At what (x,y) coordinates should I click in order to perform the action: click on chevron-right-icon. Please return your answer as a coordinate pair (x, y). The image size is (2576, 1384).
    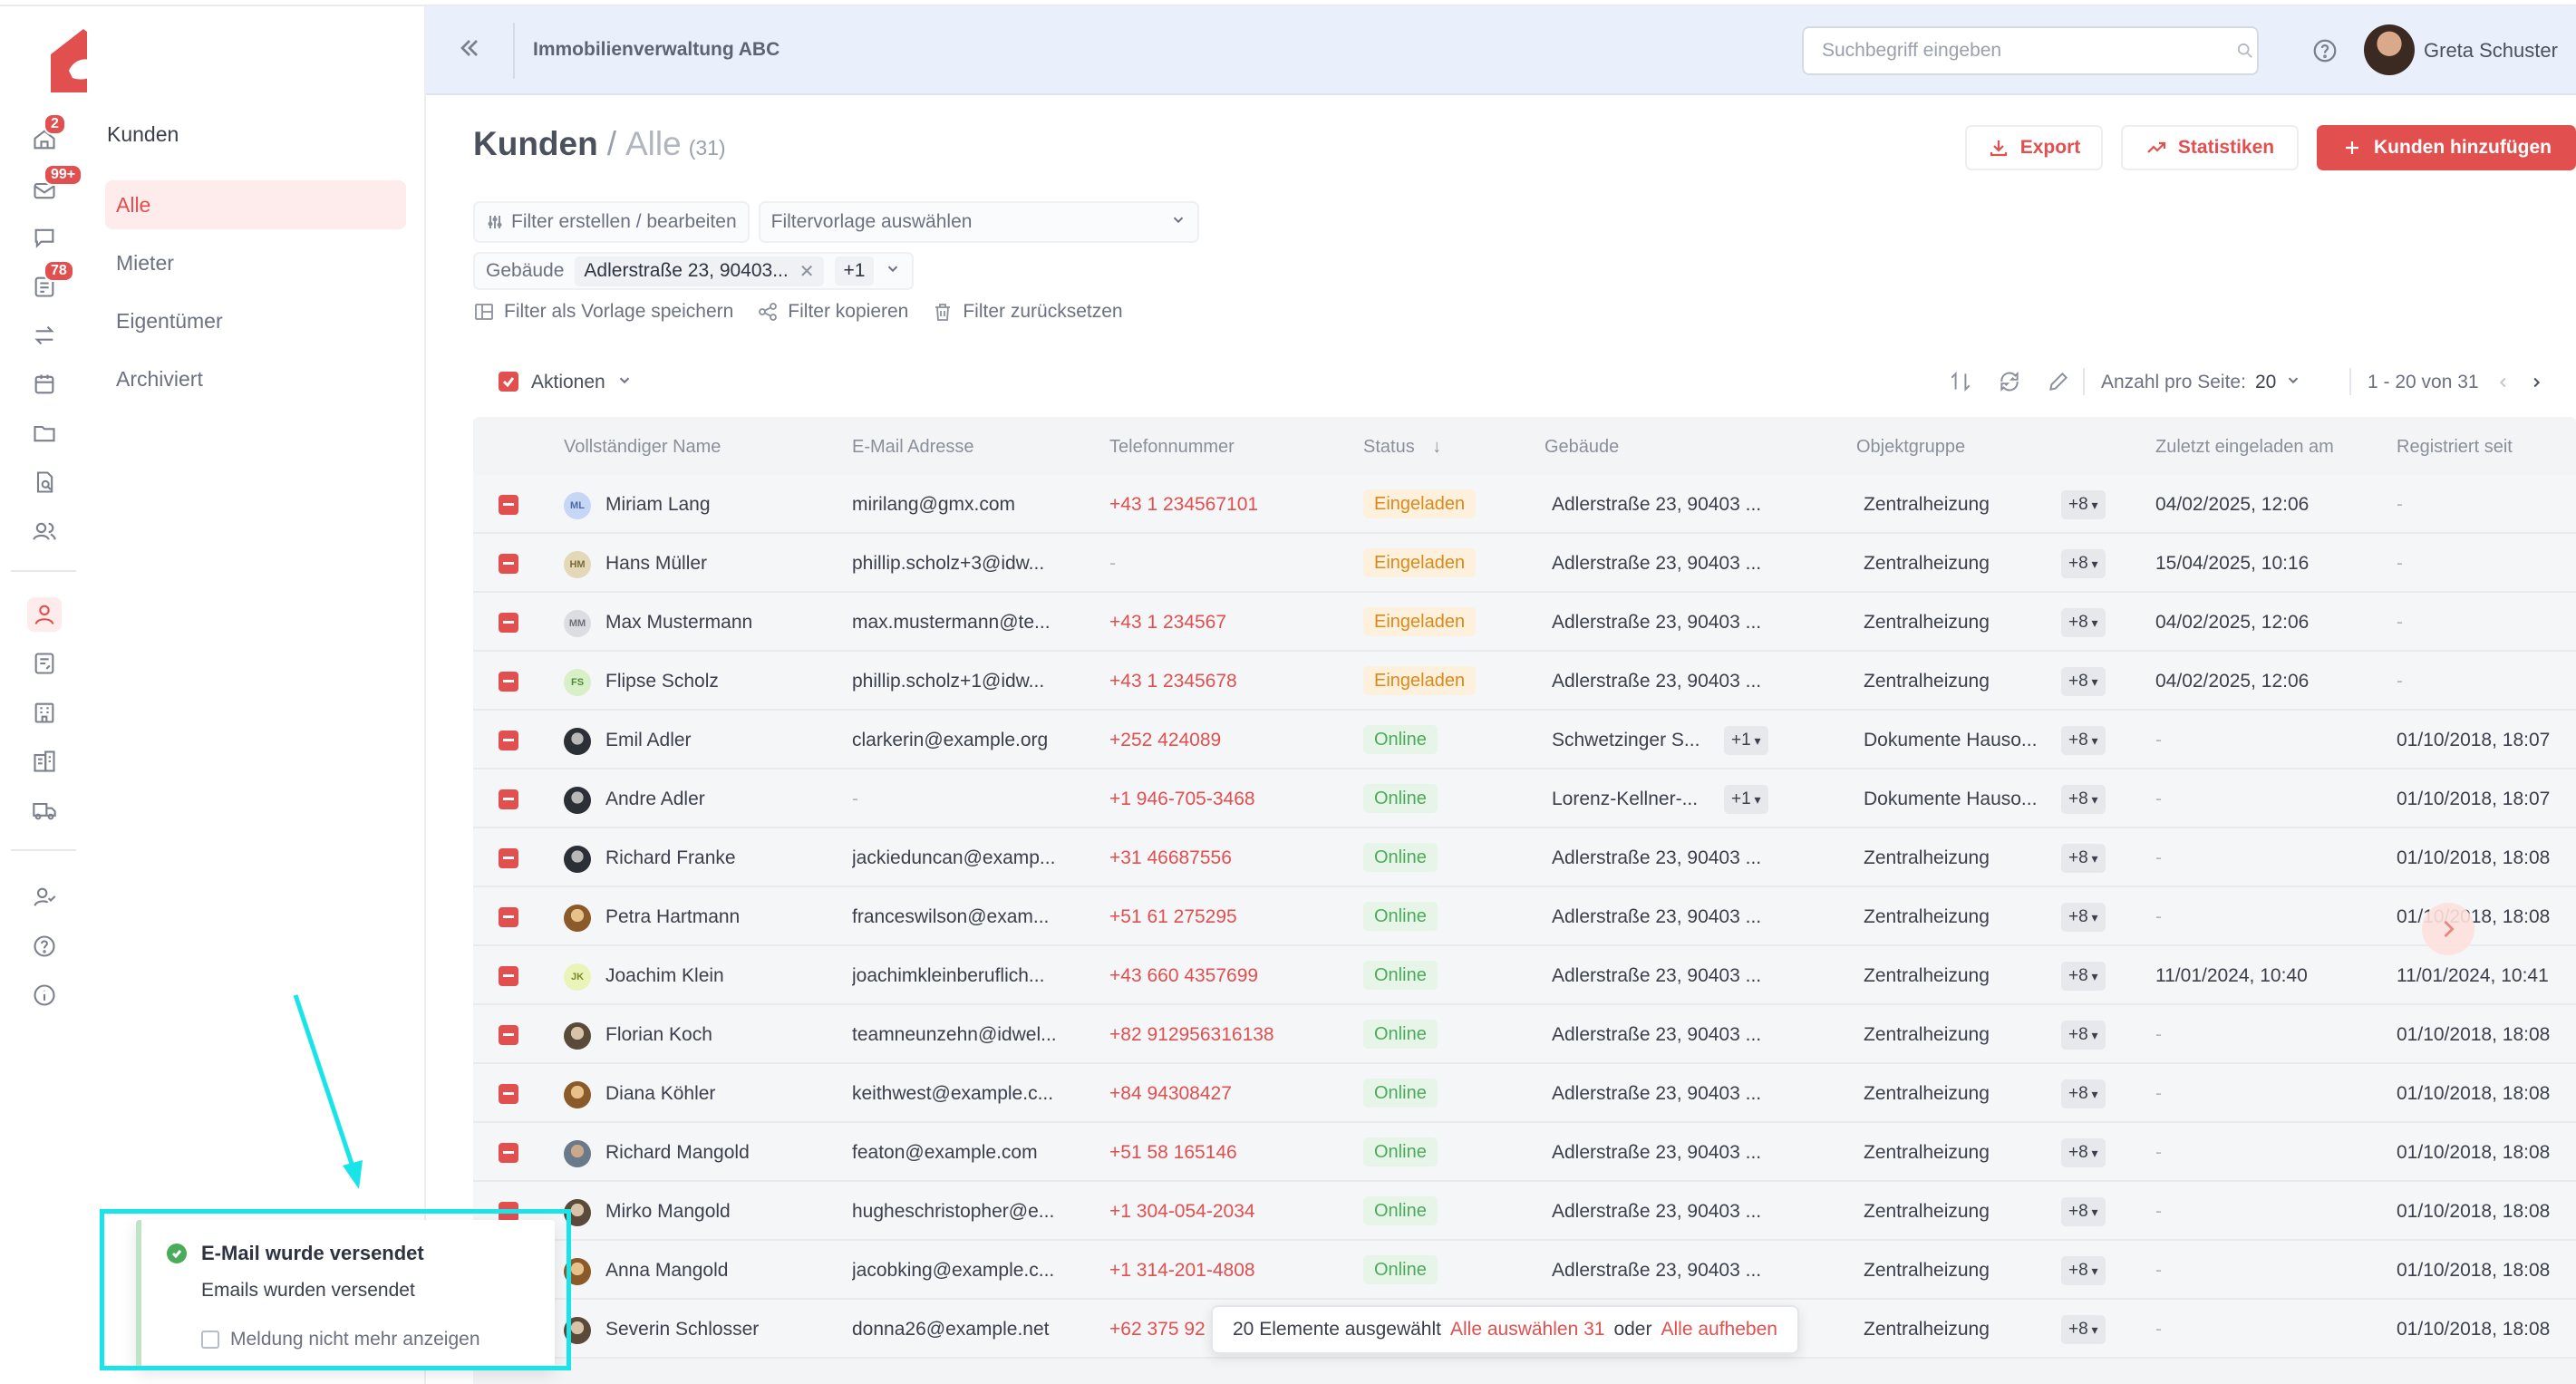
    Looking at the image, I should click on (2536, 382).